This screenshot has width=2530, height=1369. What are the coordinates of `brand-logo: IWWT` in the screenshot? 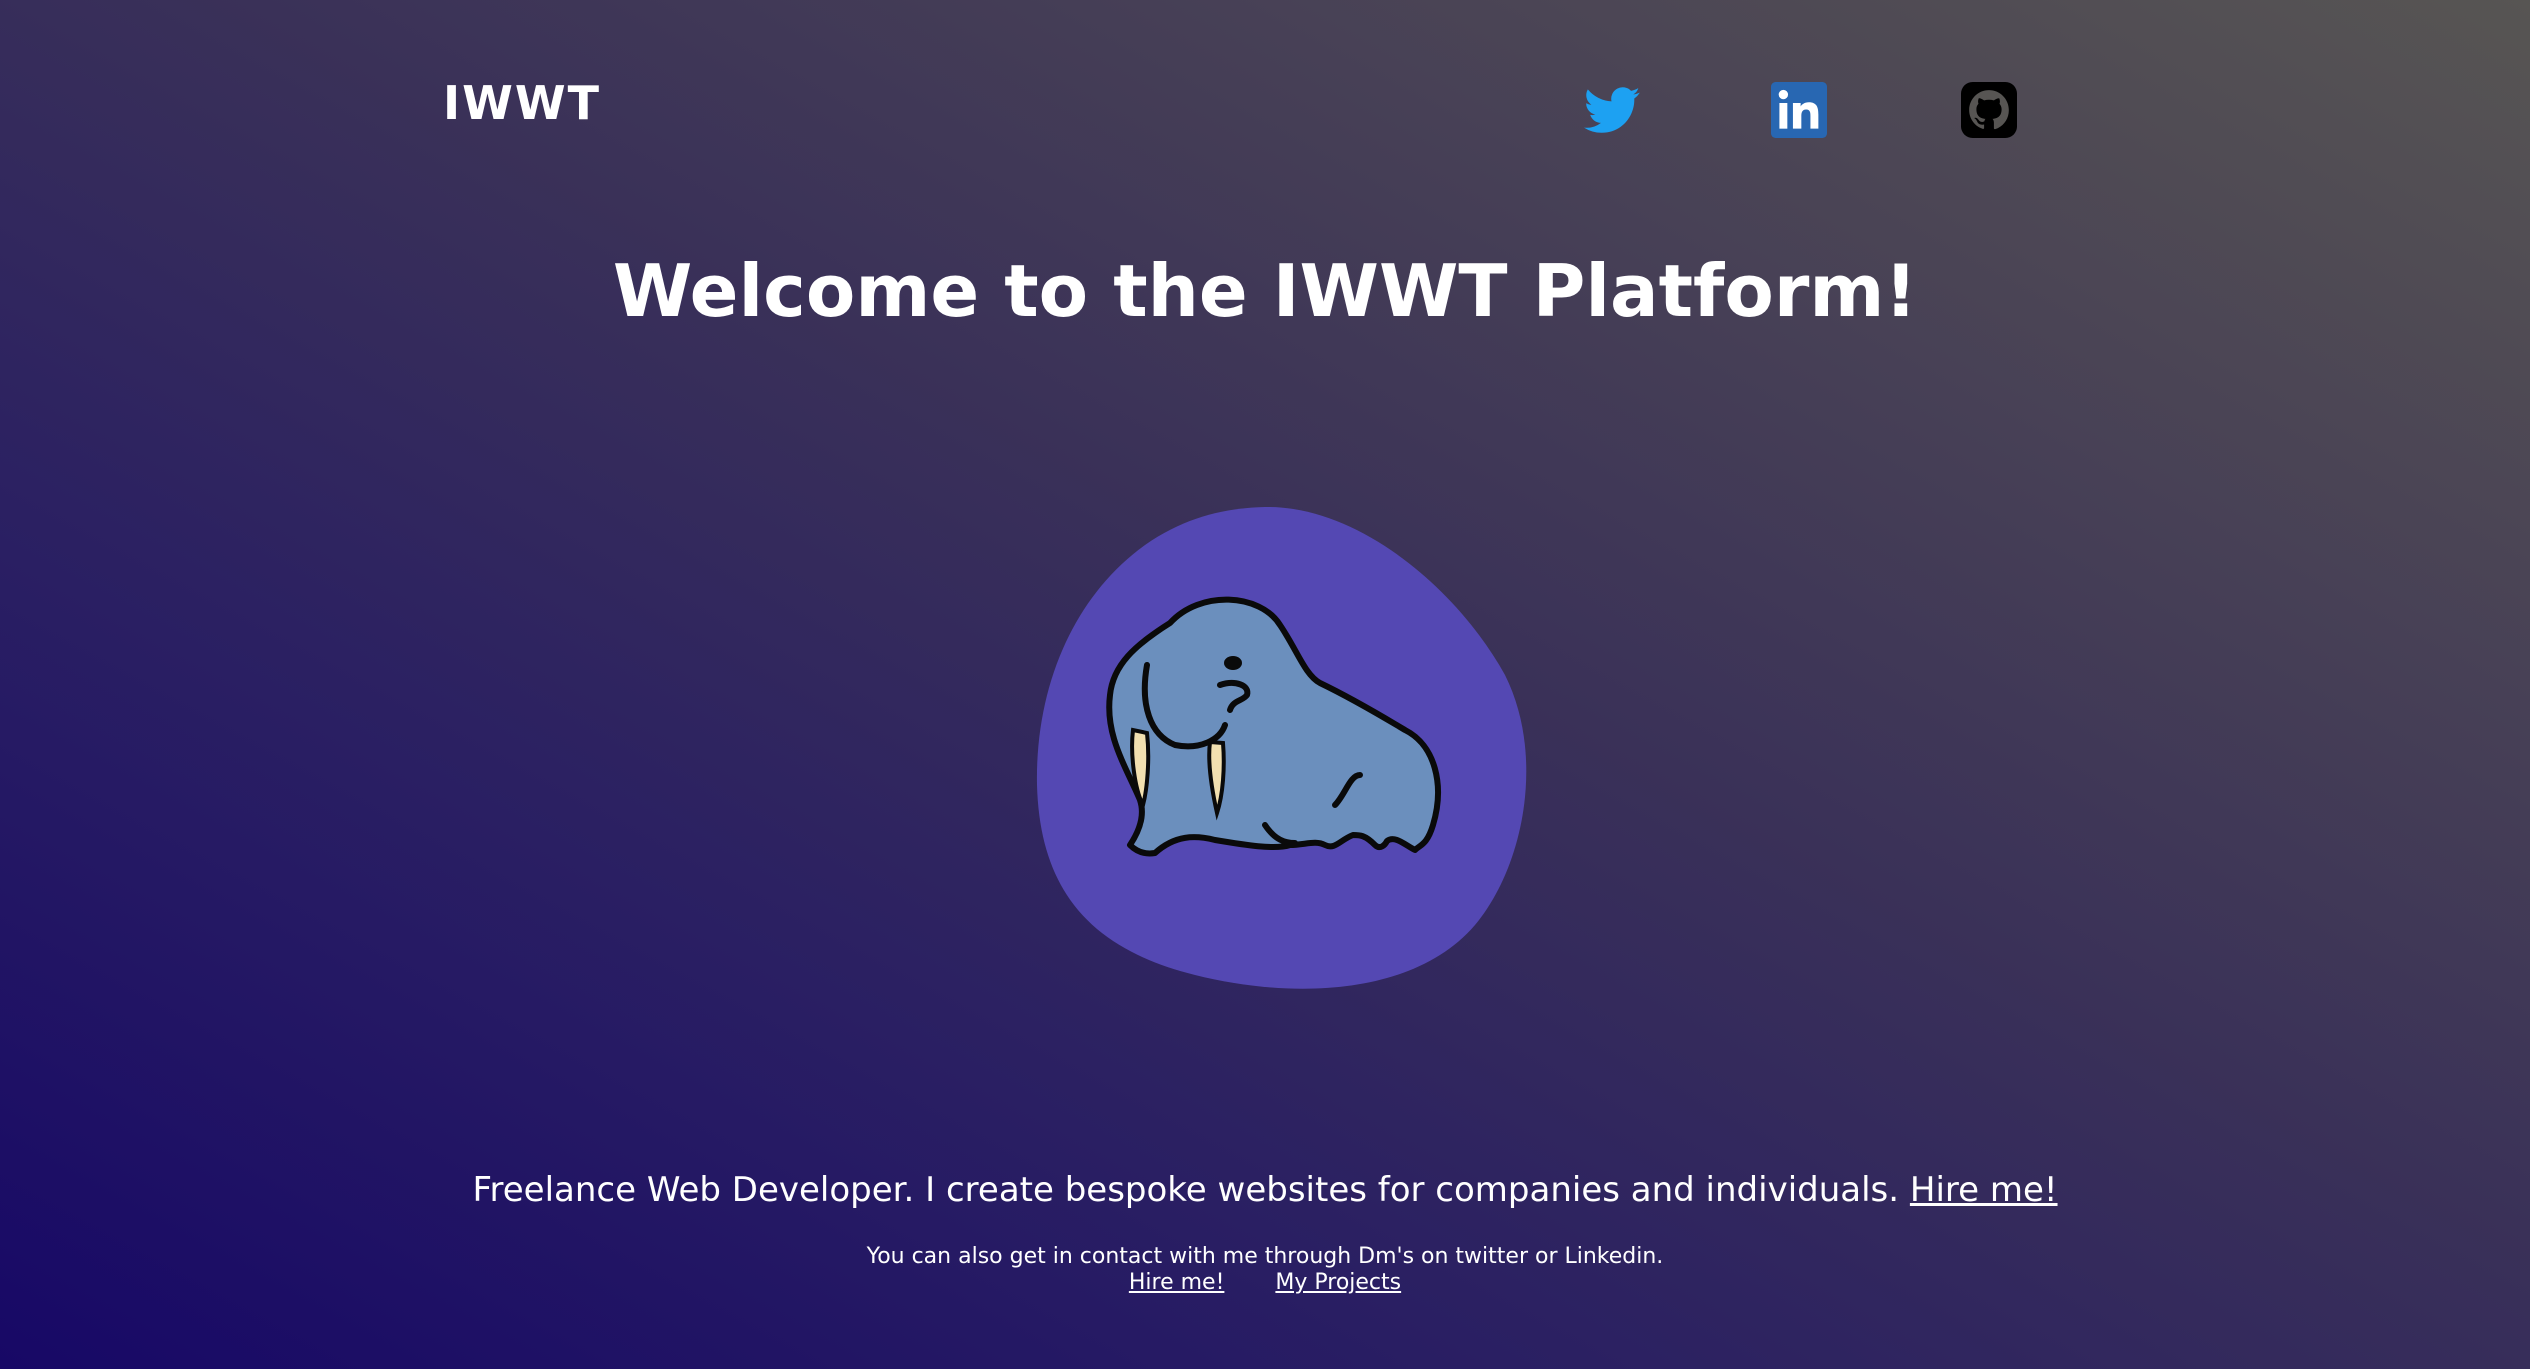 It's located at (522, 103).